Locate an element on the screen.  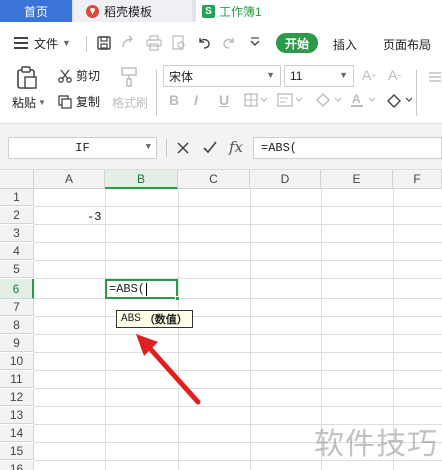
watermark: 软件技巧 is located at coordinates (376, 444).